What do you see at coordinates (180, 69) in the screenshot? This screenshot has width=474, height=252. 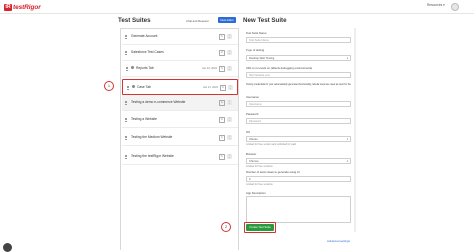 I see `list-item: Reports Tab Jan 22, 2024 1 ⋮` at bounding box center [180, 69].